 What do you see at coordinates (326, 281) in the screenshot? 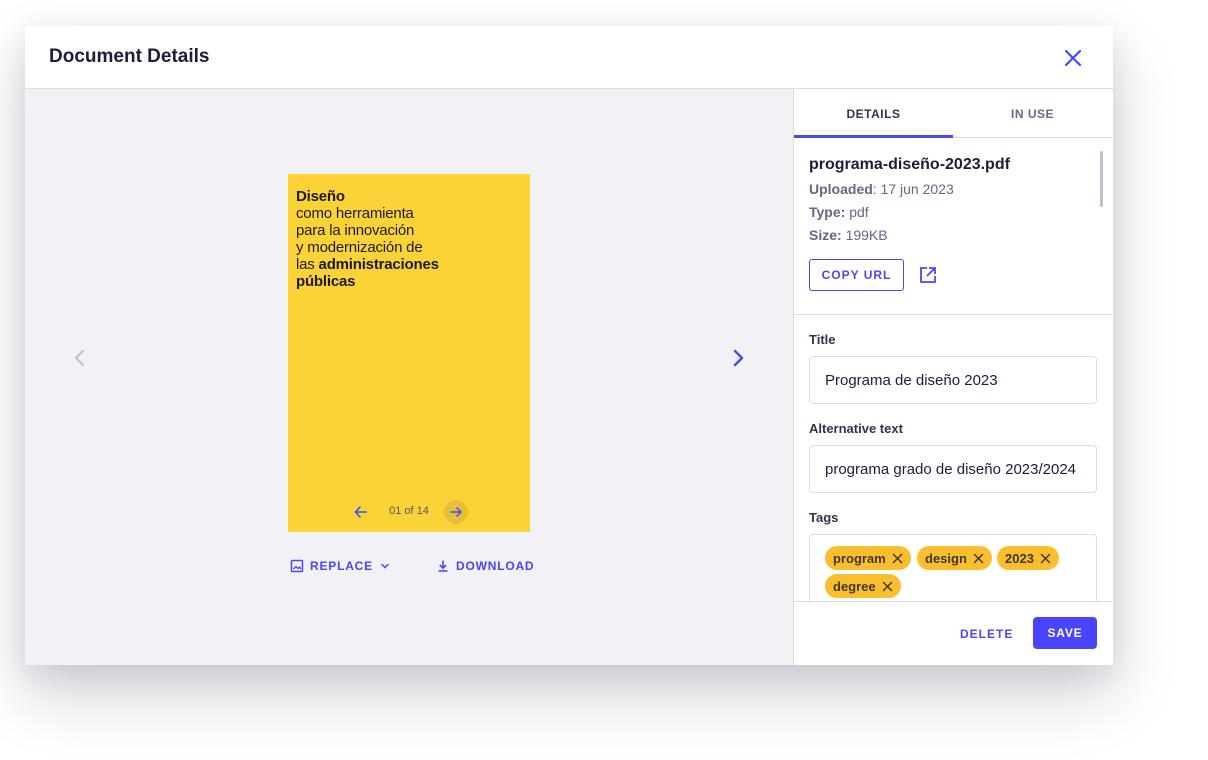
I see `cover-line: públicas` at bounding box center [326, 281].